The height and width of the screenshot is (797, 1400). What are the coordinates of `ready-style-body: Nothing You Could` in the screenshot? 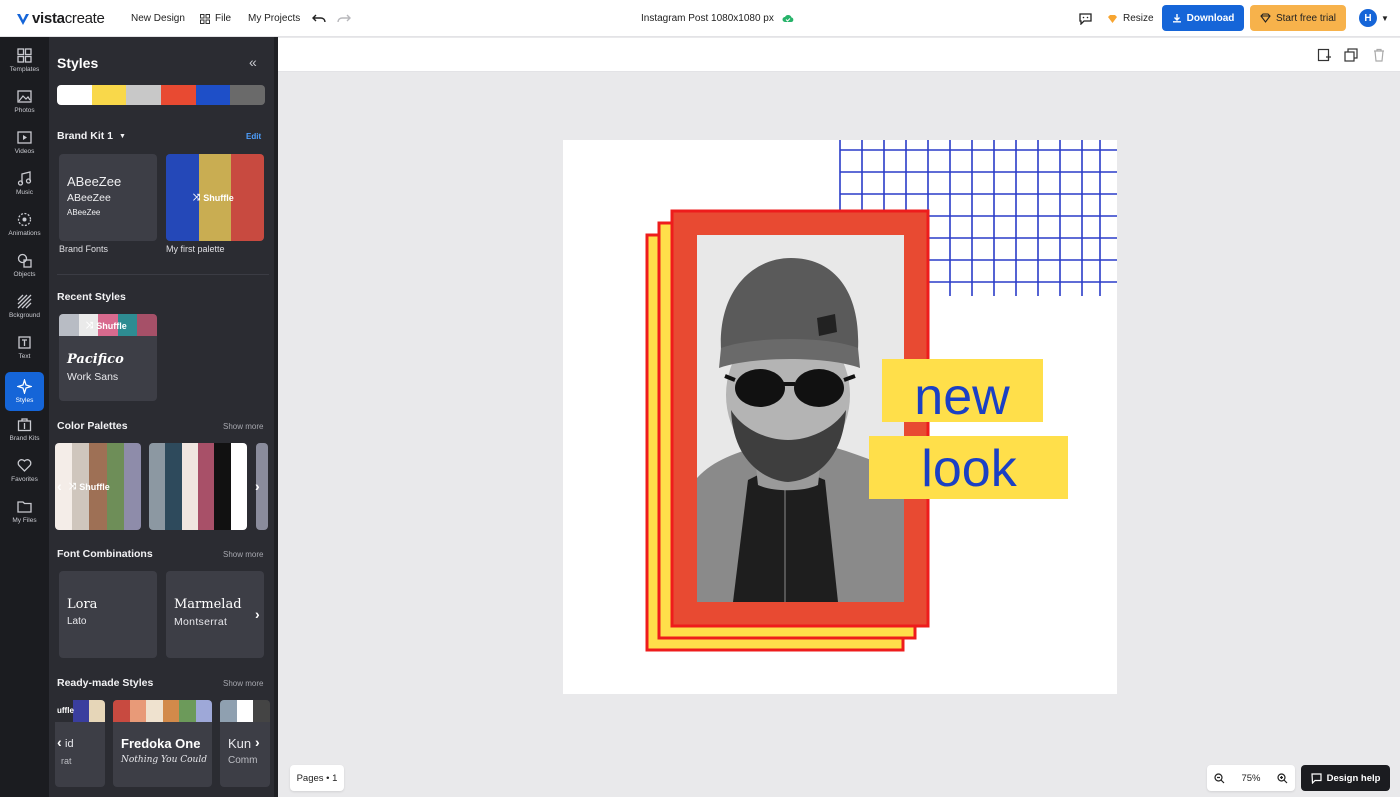 It's located at (164, 760).